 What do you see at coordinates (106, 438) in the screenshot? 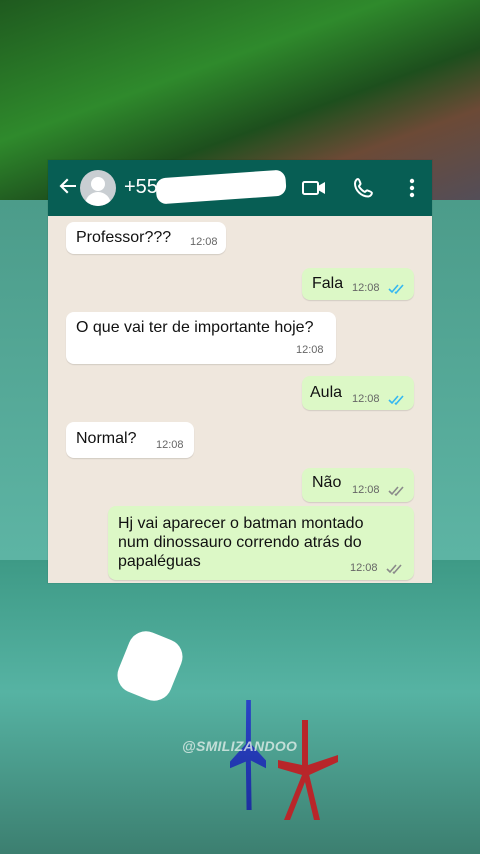
I see `message-text: Normal?` at bounding box center [106, 438].